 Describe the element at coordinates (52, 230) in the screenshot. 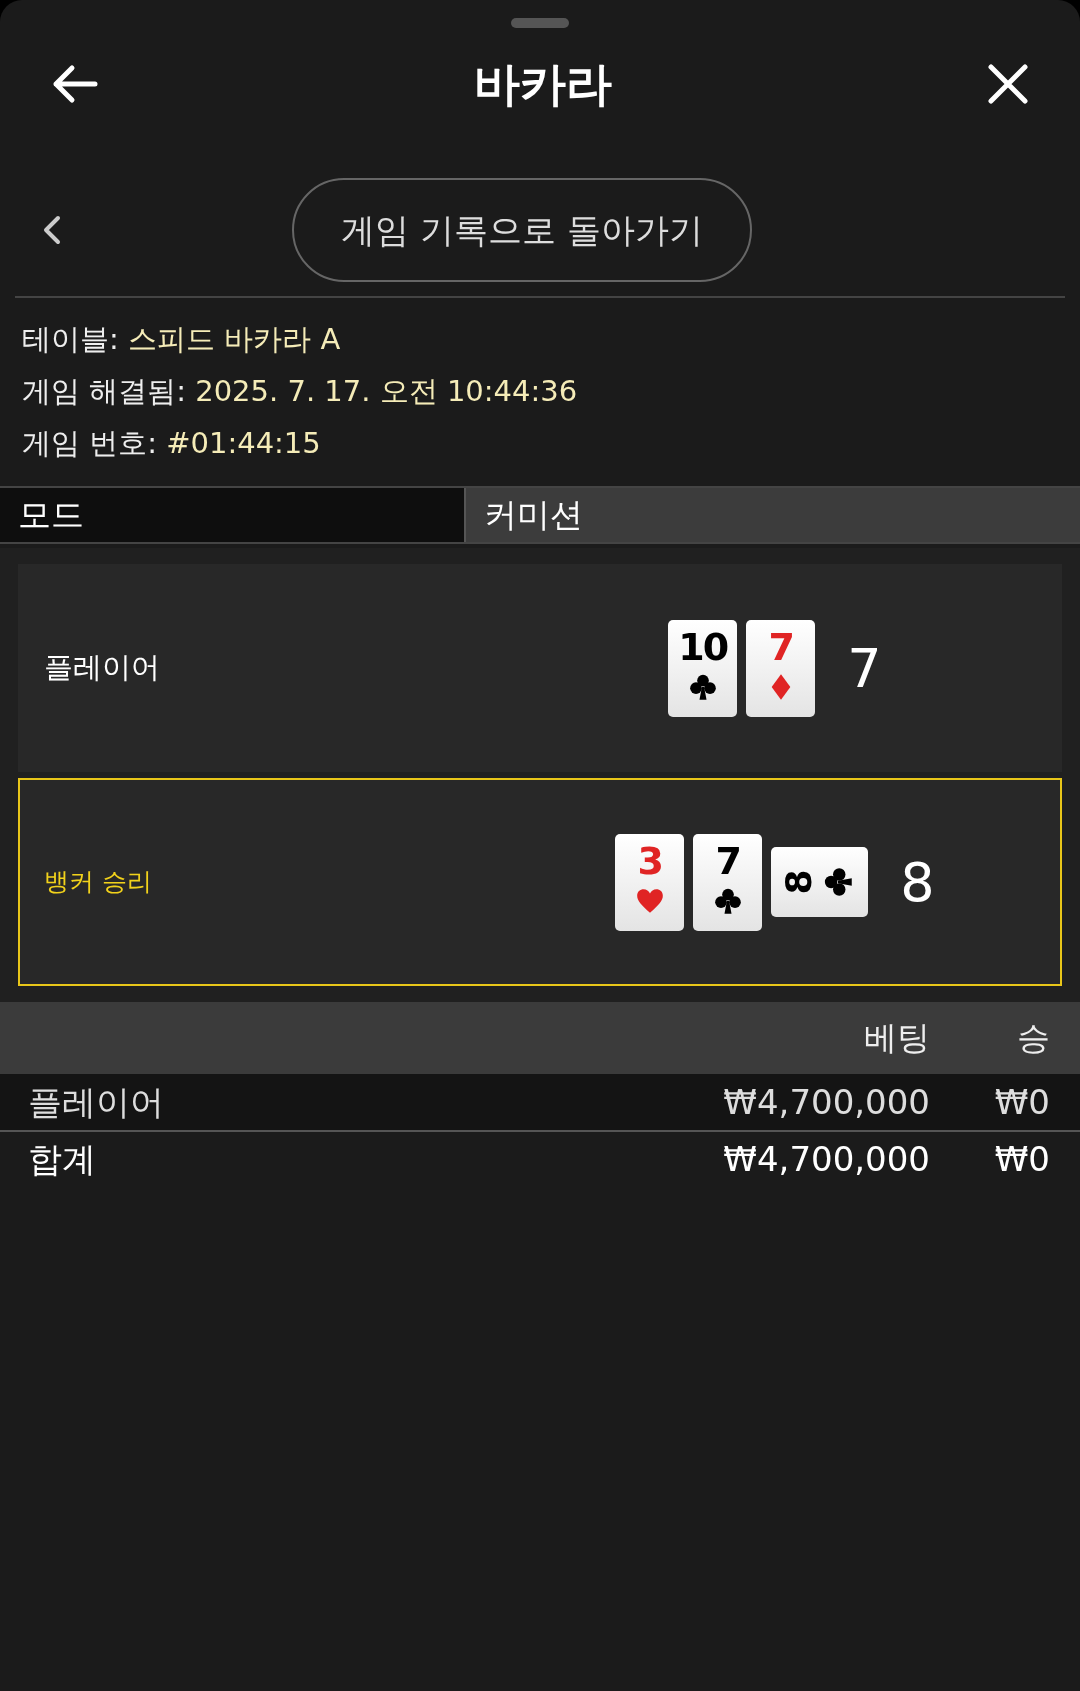

I see `chevron-left-icon` at that location.